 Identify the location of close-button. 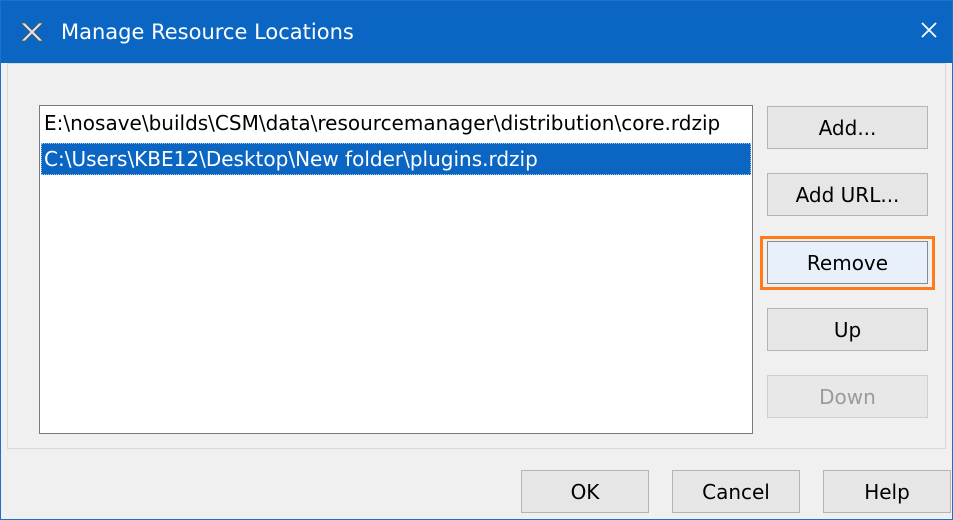
(929, 32).